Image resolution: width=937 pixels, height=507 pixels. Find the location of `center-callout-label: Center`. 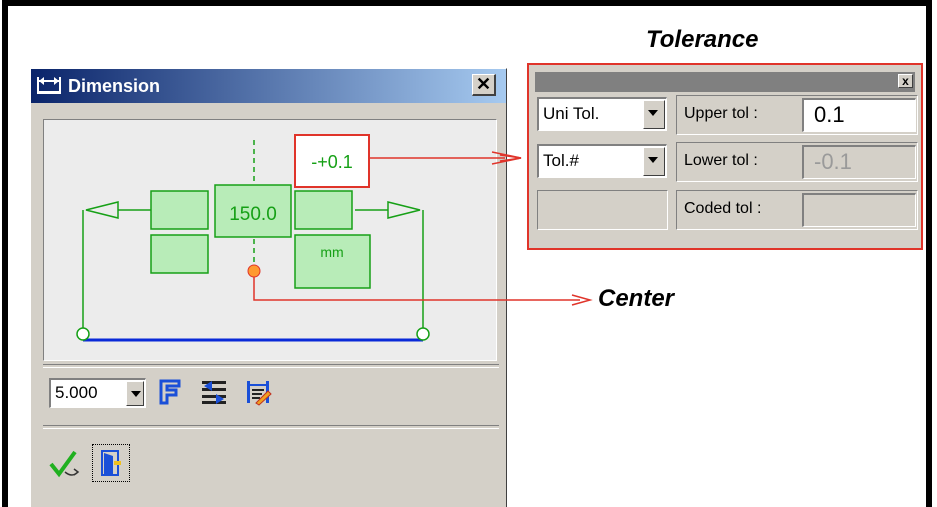

center-callout-label: Center is located at coordinates (636, 298).